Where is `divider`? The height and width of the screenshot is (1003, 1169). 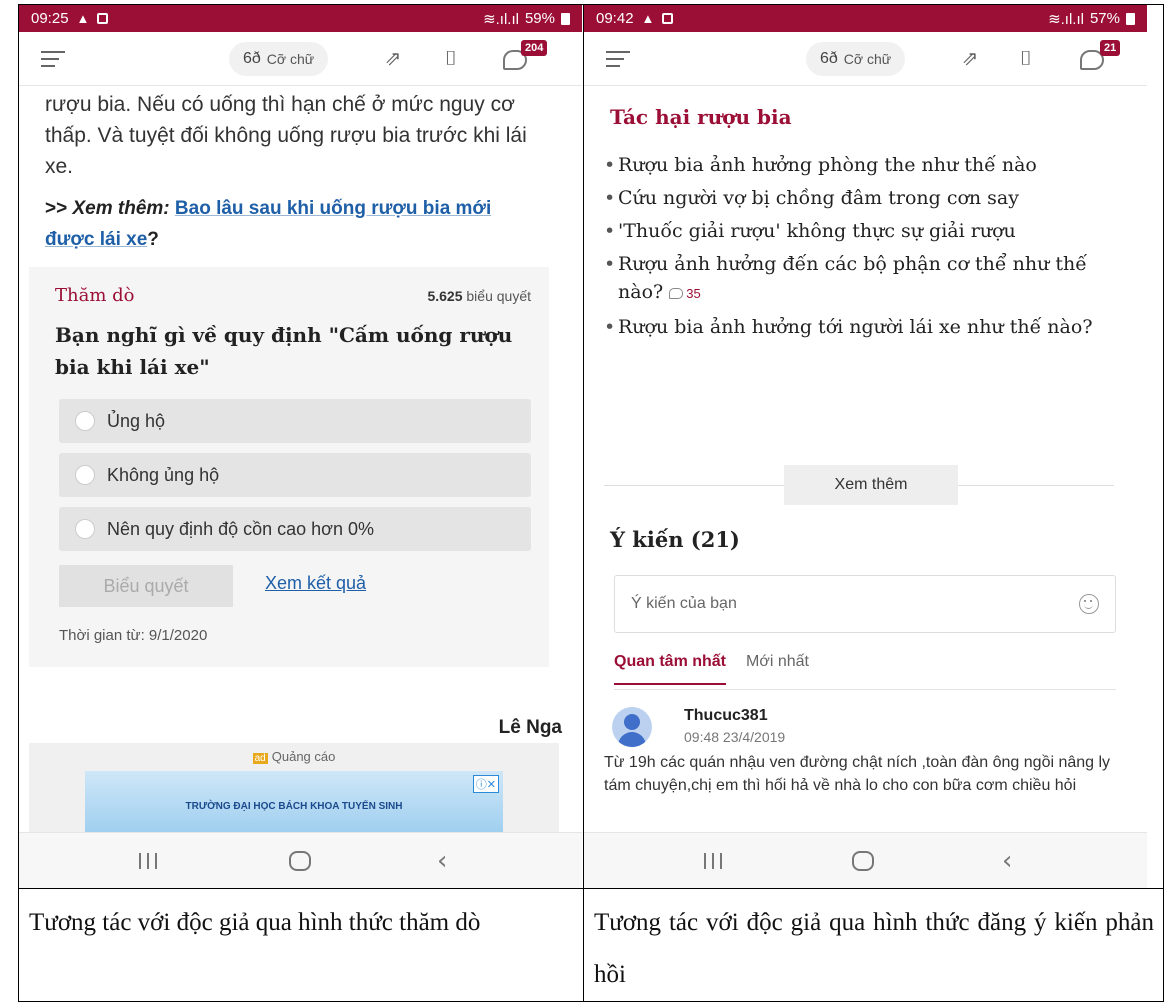
divider is located at coordinates (865, 689).